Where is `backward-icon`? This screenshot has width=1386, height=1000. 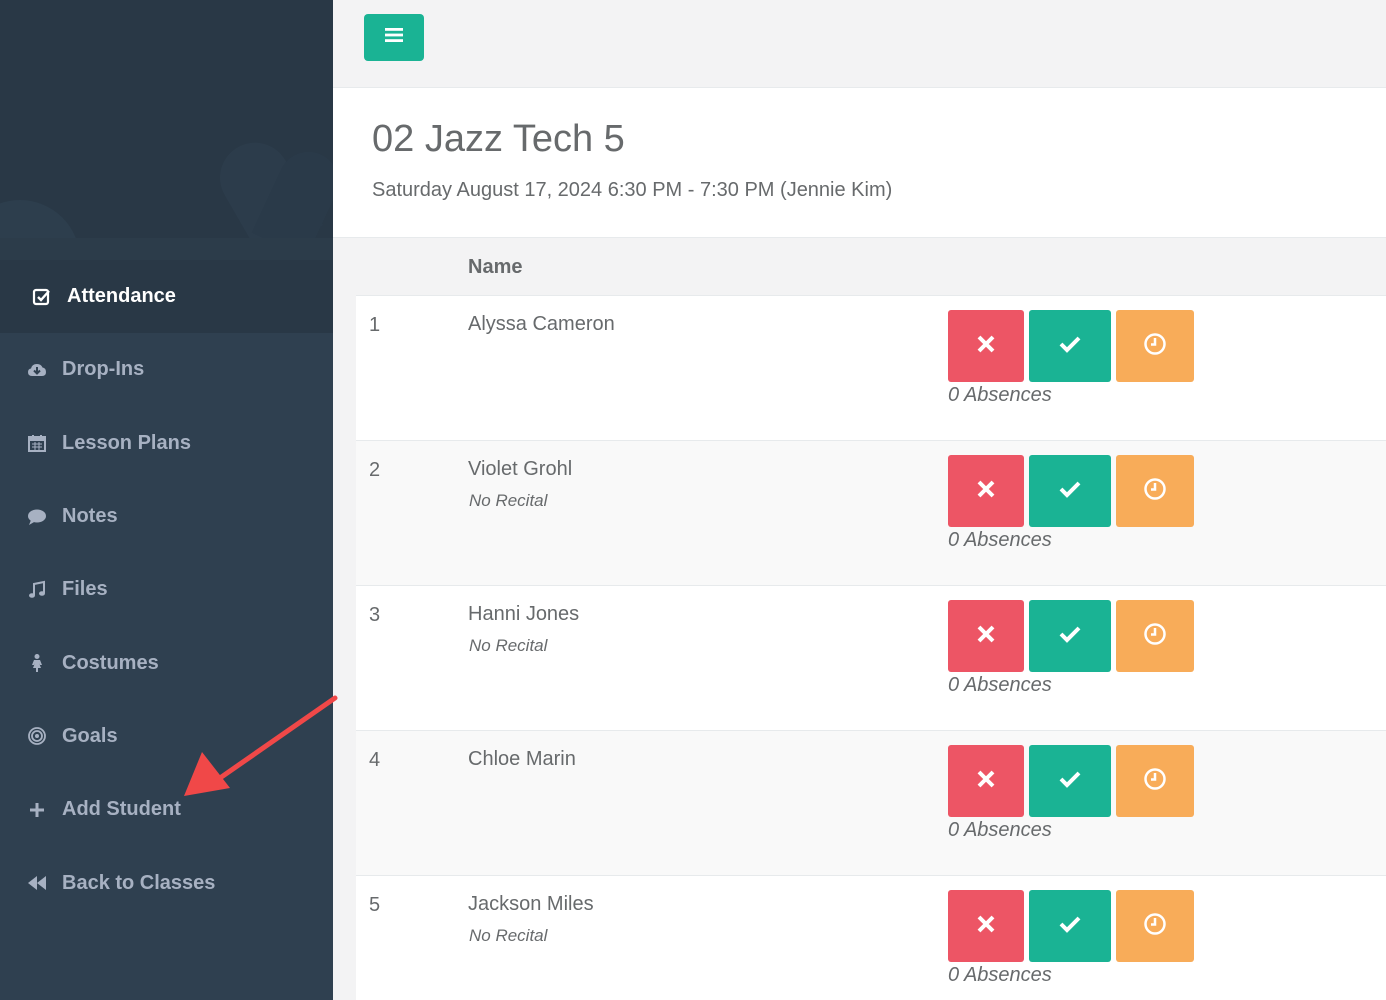
backward-icon is located at coordinates (37, 883).